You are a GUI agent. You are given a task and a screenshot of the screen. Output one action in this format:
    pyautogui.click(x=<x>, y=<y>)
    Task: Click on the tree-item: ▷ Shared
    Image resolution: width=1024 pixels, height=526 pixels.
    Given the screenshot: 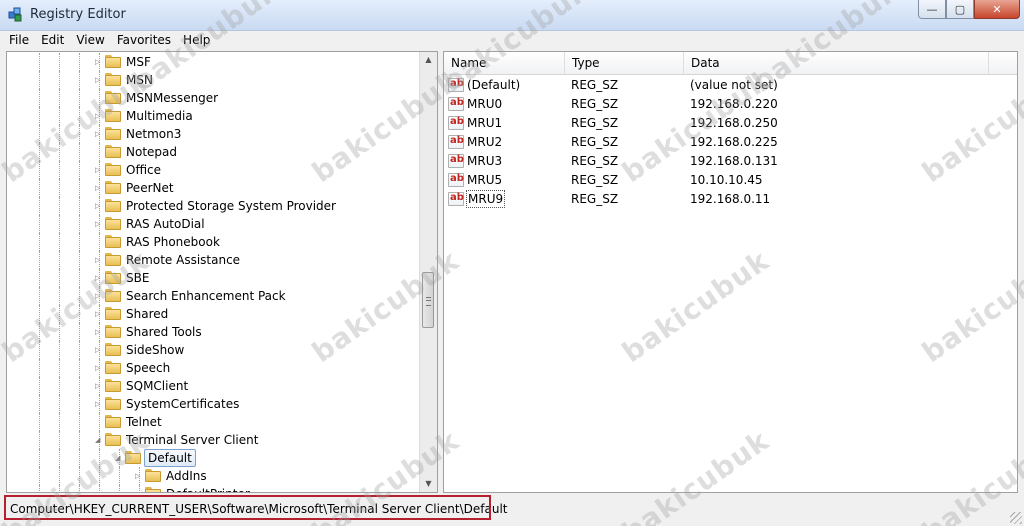 What is the action you would take?
    pyautogui.click(x=214, y=314)
    